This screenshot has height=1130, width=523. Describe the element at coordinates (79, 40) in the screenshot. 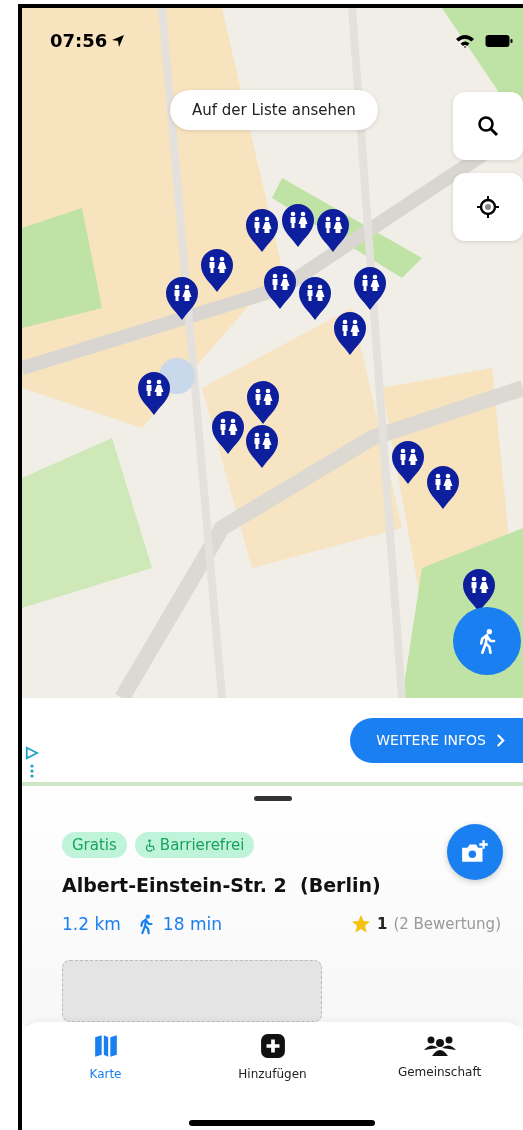

I see `status-time: 07:56` at that location.